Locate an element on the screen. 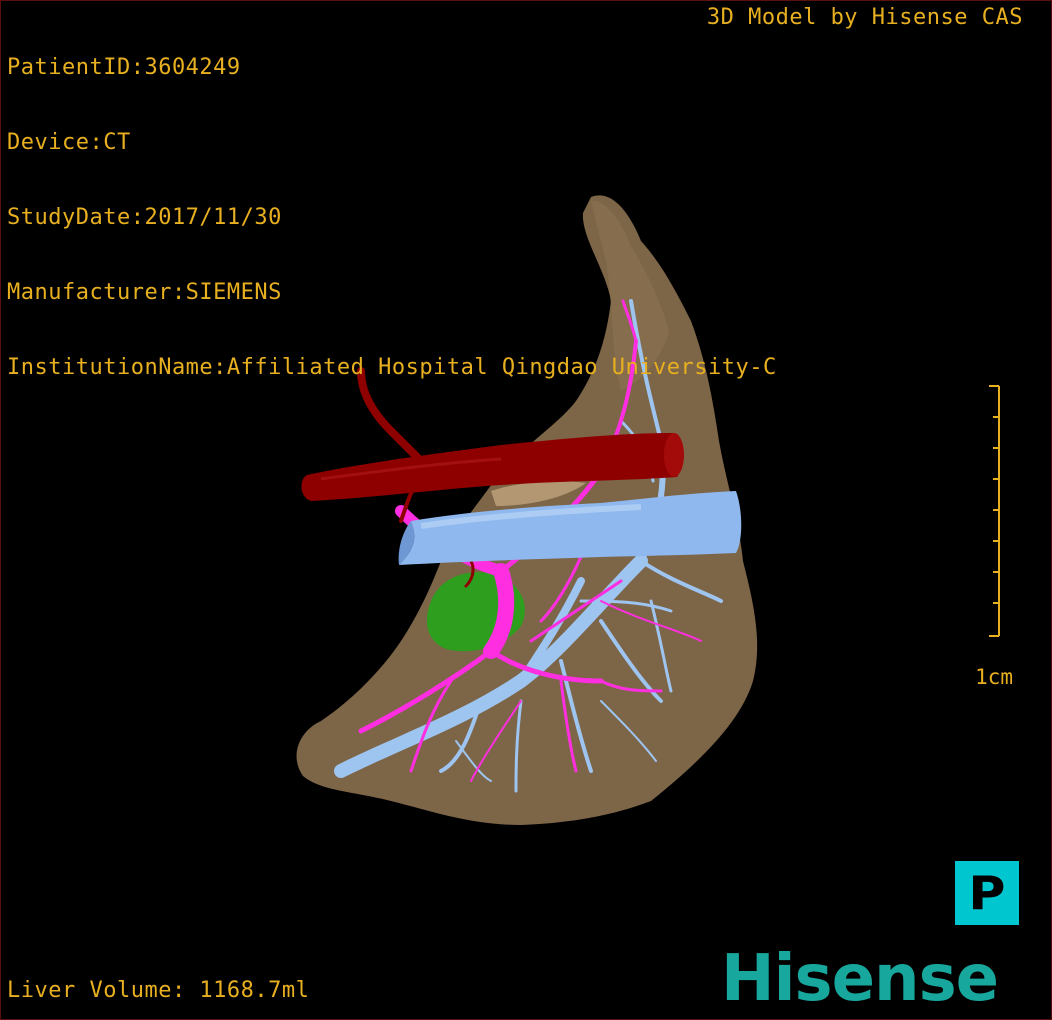 The height and width of the screenshot is (1020, 1052). scale-label: 1cm is located at coordinates (994, 677).